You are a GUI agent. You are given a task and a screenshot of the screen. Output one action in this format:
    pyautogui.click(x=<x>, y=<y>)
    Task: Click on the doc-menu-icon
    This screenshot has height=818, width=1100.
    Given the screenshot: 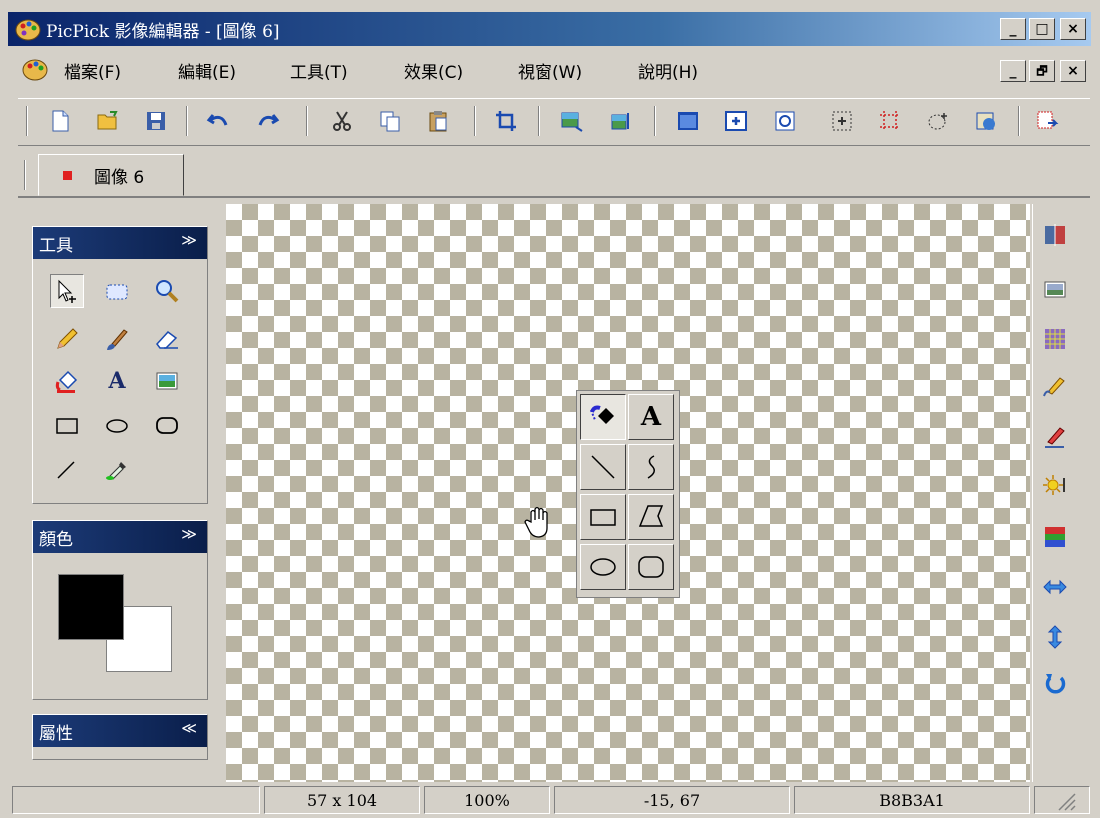 What is the action you would take?
    pyautogui.click(x=35, y=69)
    